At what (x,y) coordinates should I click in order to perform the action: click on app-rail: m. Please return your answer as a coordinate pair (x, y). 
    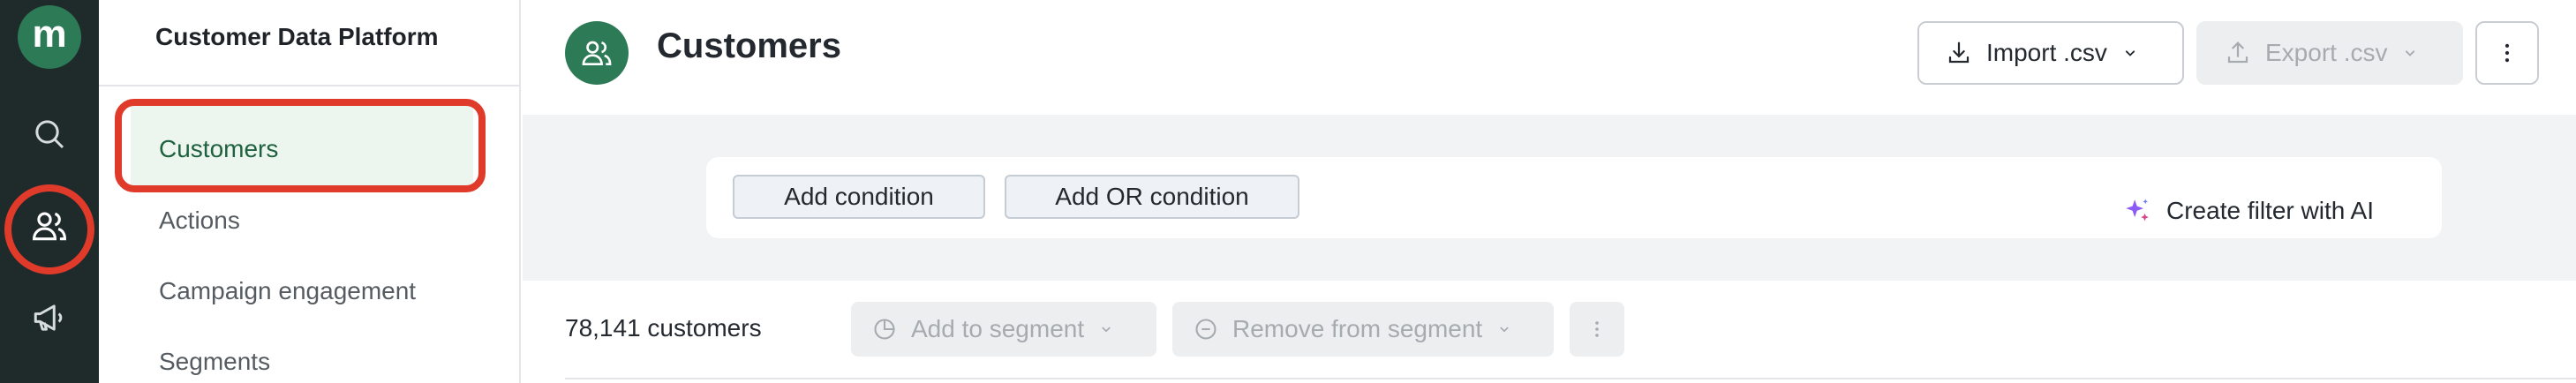
    Looking at the image, I should click on (50, 192).